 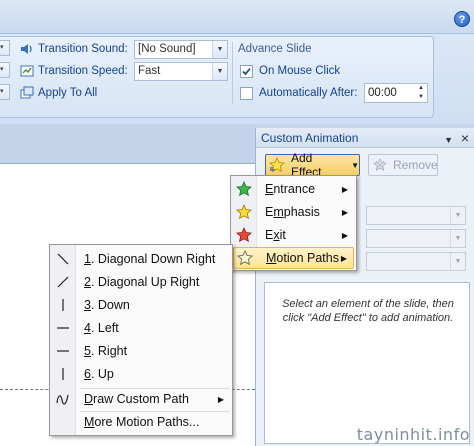 I want to click on vertical-down-icon, so click(x=63, y=305).